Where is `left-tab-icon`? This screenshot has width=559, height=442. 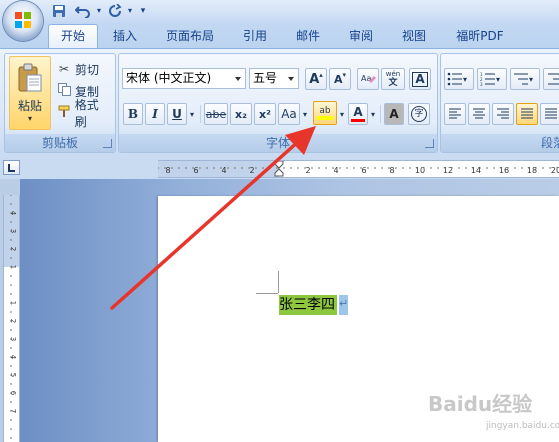 left-tab-icon is located at coordinates (11, 168).